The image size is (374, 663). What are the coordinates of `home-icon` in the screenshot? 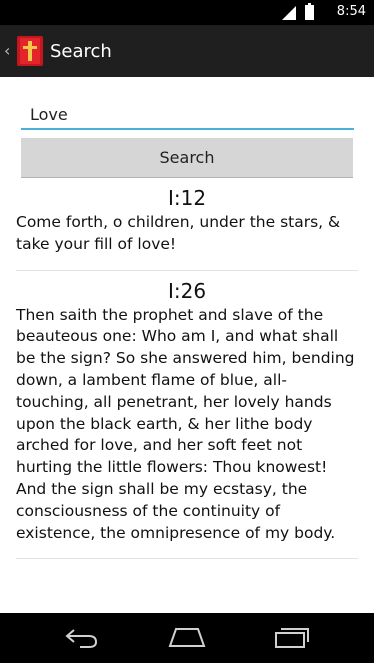 It's located at (187, 637).